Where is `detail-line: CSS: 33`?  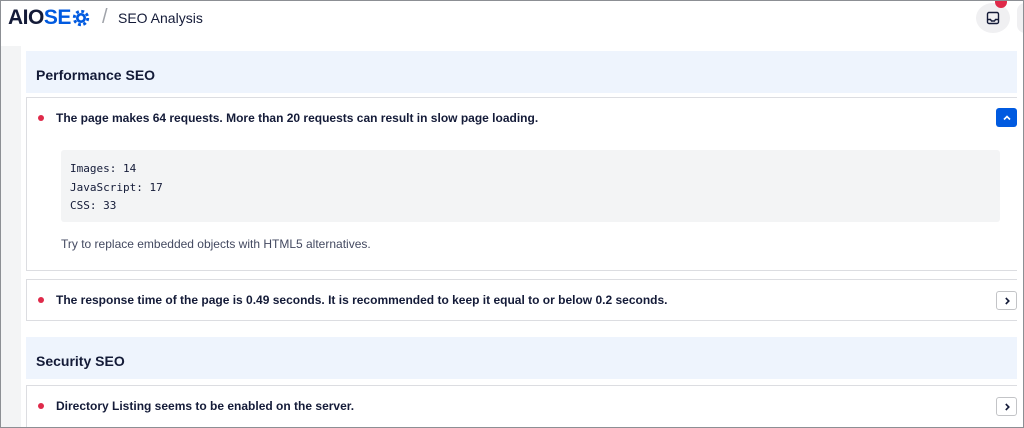
detail-line: CSS: 33 is located at coordinates (93, 205).